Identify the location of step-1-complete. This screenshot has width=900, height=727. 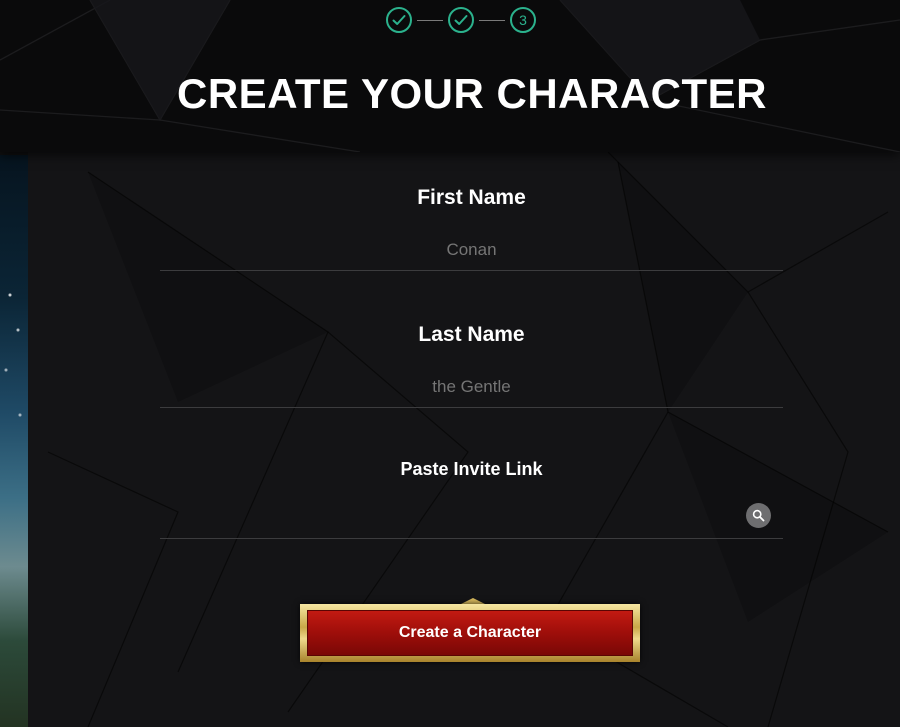
(399, 20).